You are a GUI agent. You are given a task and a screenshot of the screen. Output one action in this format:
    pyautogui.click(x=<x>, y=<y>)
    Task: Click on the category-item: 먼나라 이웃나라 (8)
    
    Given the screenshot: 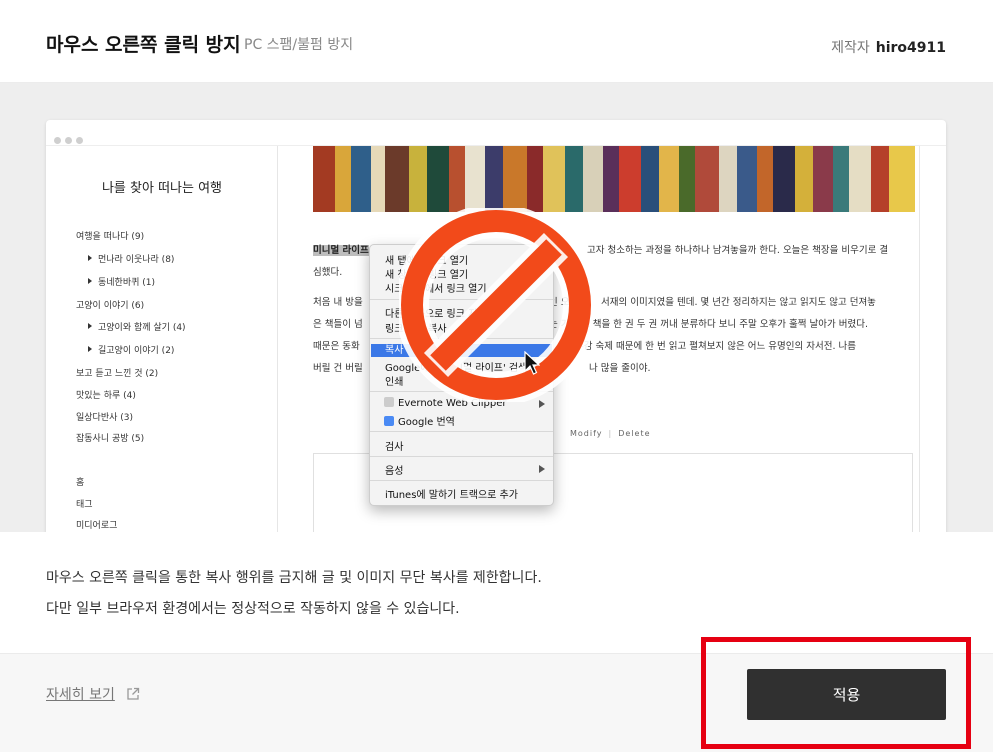 What is the action you would take?
    pyautogui.click(x=131, y=258)
    